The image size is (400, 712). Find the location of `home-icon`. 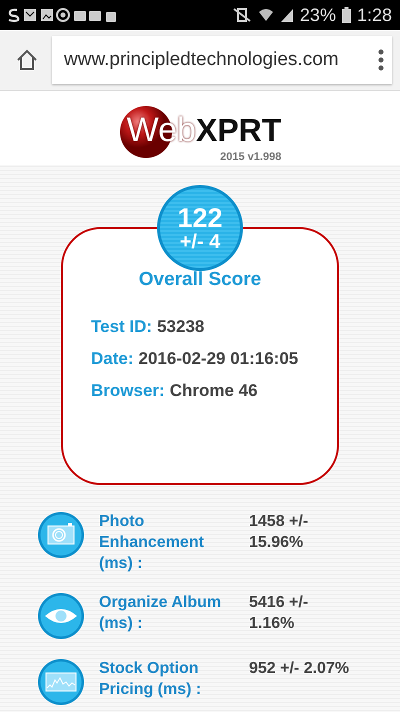

home-icon is located at coordinates (27, 60).